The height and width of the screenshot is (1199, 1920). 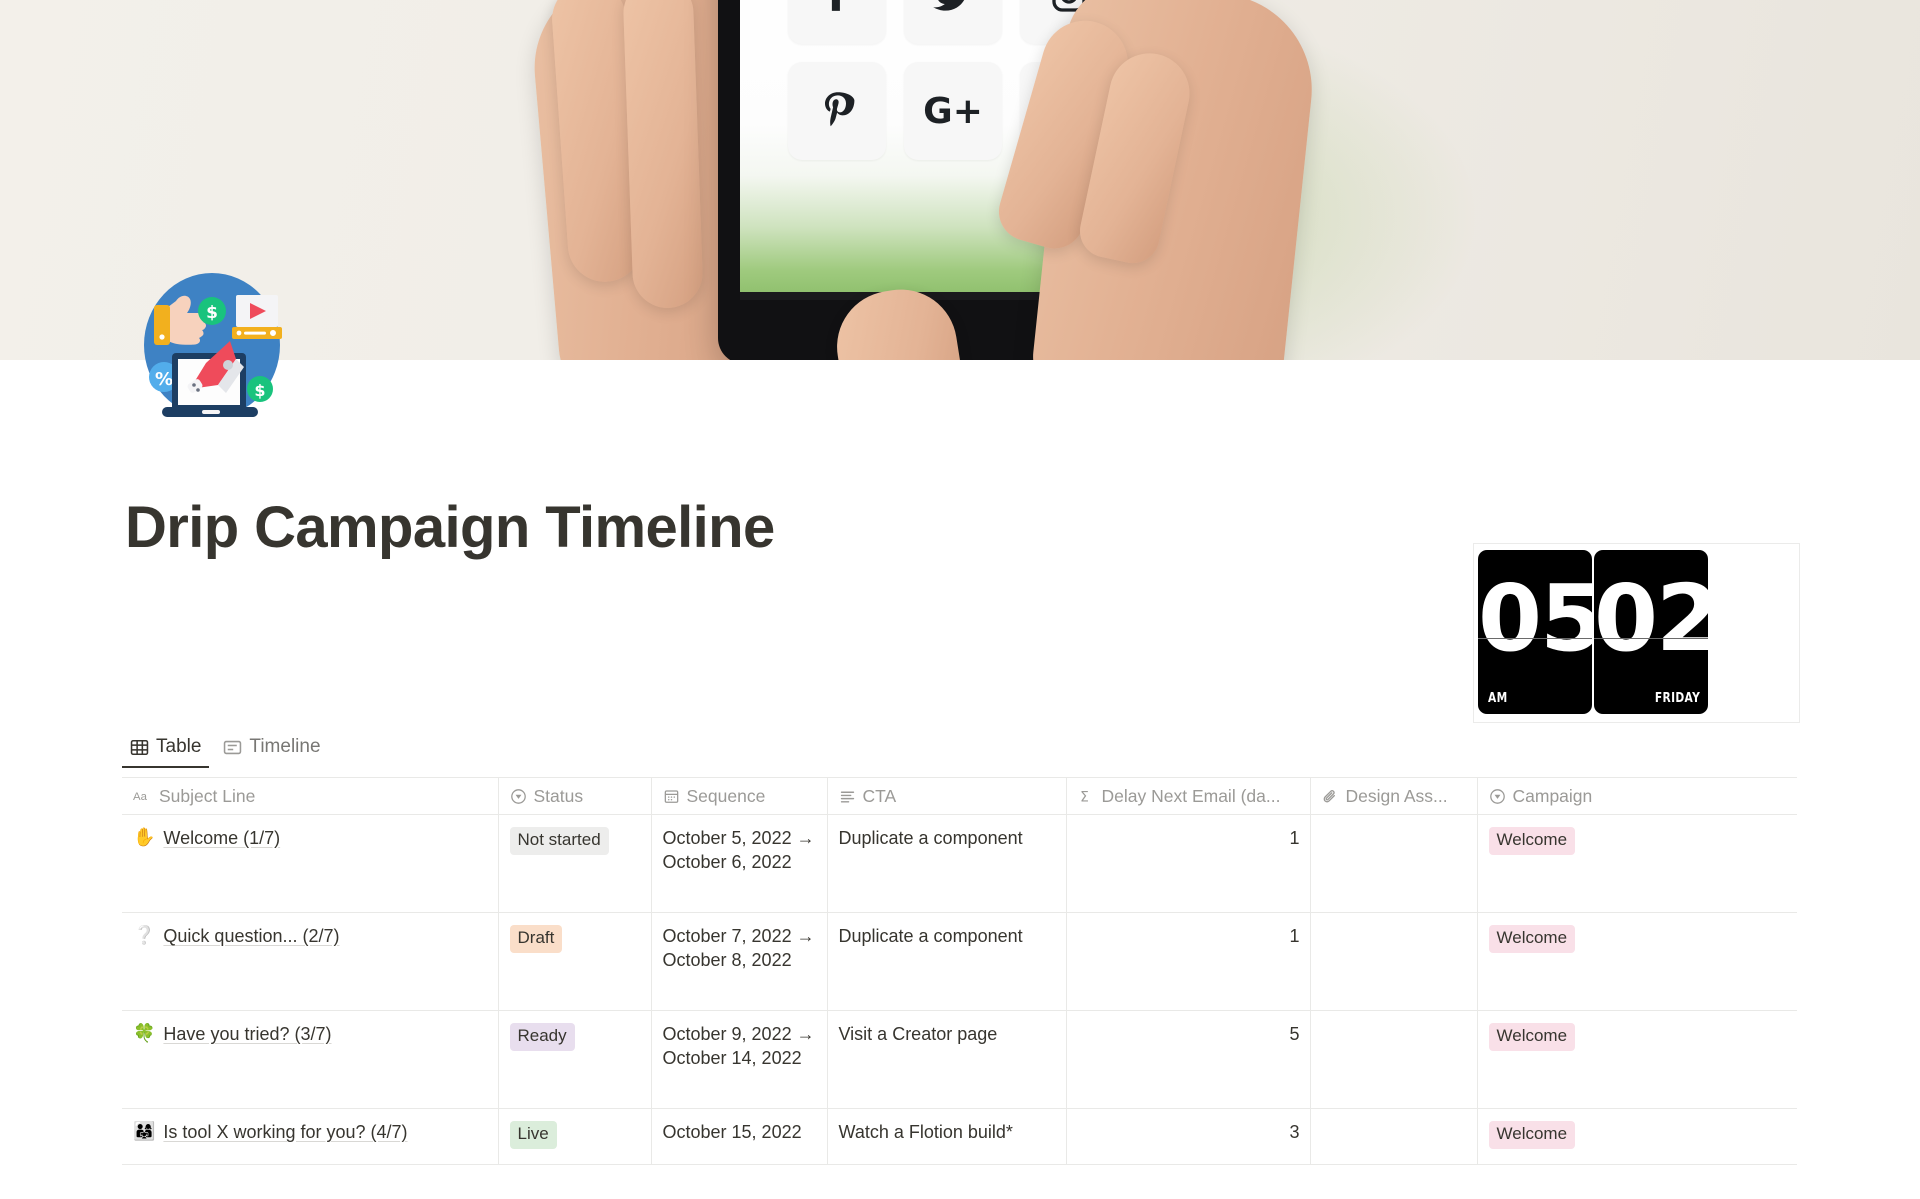 What do you see at coordinates (559, 841) in the screenshot?
I see `status-badge: Not started` at bounding box center [559, 841].